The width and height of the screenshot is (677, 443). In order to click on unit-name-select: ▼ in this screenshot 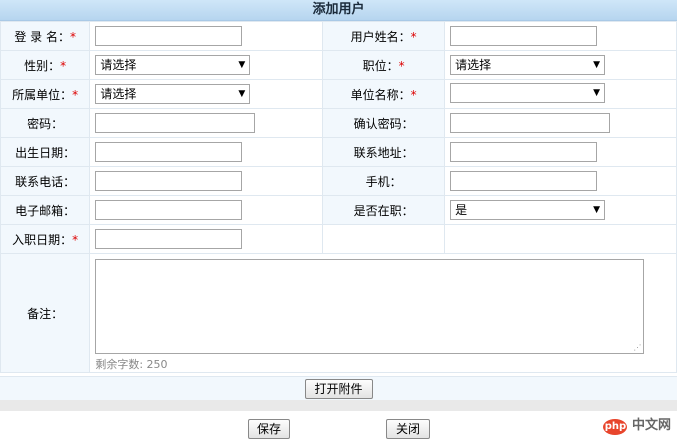, I will do `click(528, 92)`.